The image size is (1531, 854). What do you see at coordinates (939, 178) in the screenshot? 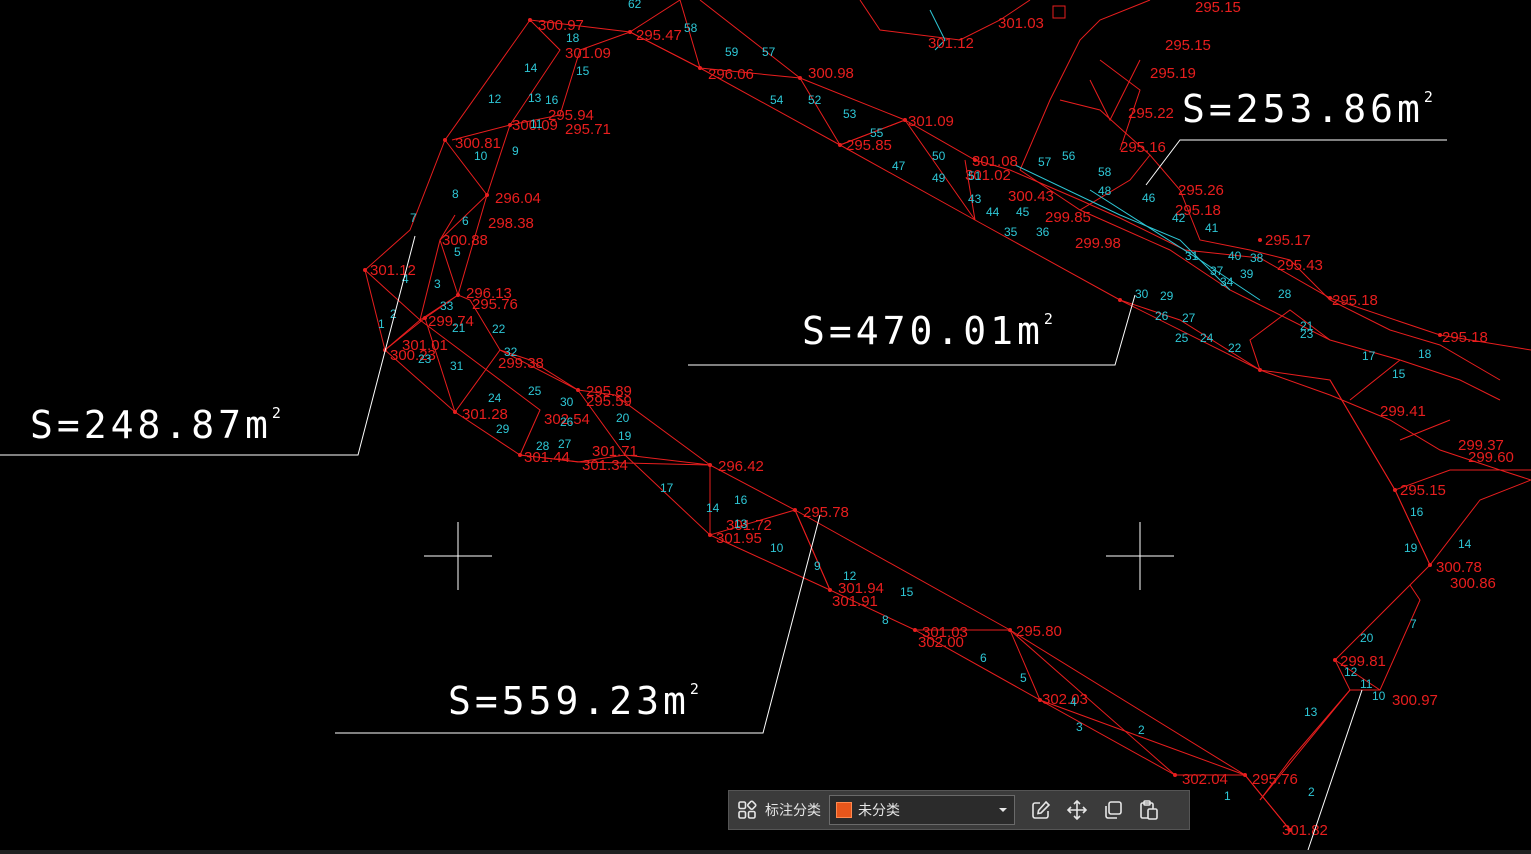
I see `point-id: 49` at bounding box center [939, 178].